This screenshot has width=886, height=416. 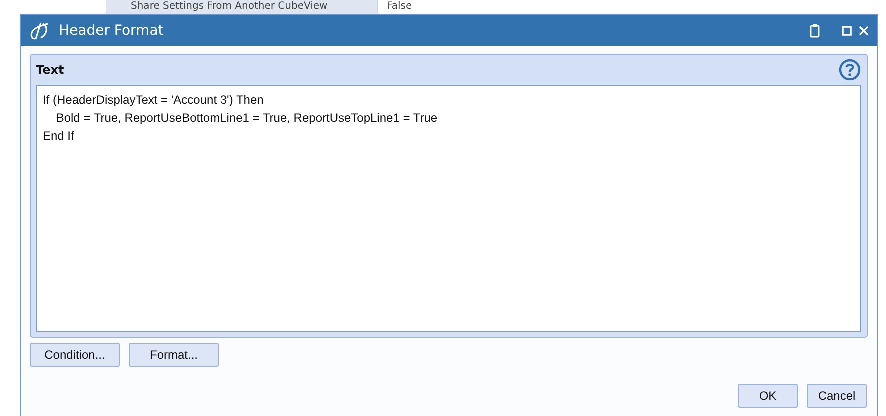 I want to click on dialog-button: Cancel, so click(x=837, y=396).